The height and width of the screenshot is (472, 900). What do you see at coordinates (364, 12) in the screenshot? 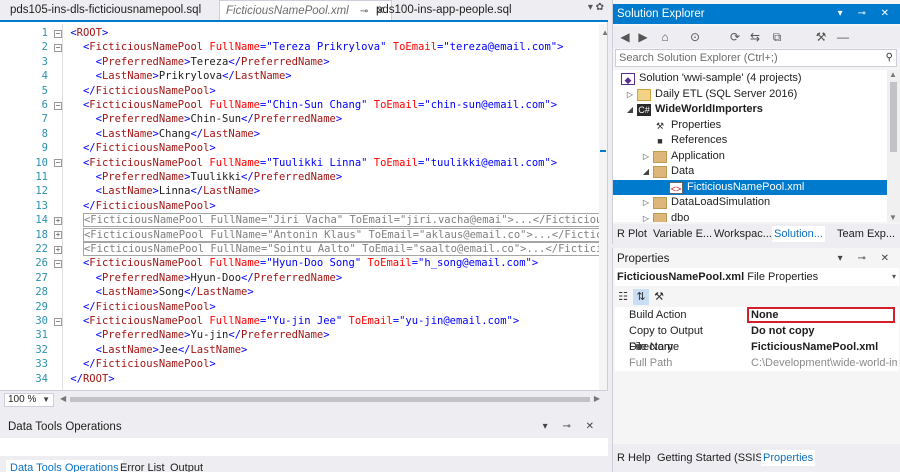
I see `pin-icon: ⊸` at bounding box center [364, 12].